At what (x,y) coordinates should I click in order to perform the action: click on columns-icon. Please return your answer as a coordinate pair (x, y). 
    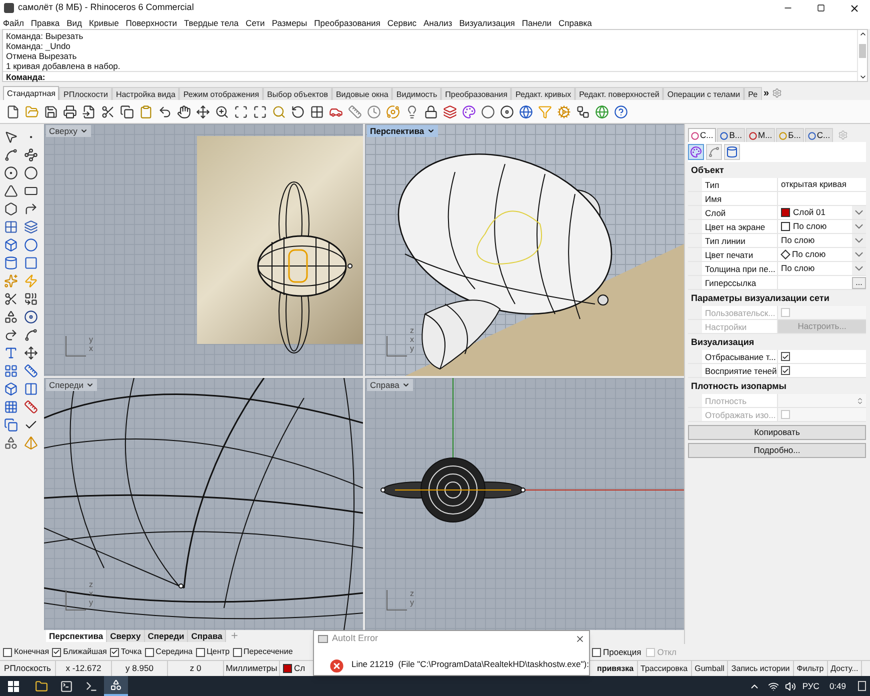
    Looking at the image, I should click on (31, 389).